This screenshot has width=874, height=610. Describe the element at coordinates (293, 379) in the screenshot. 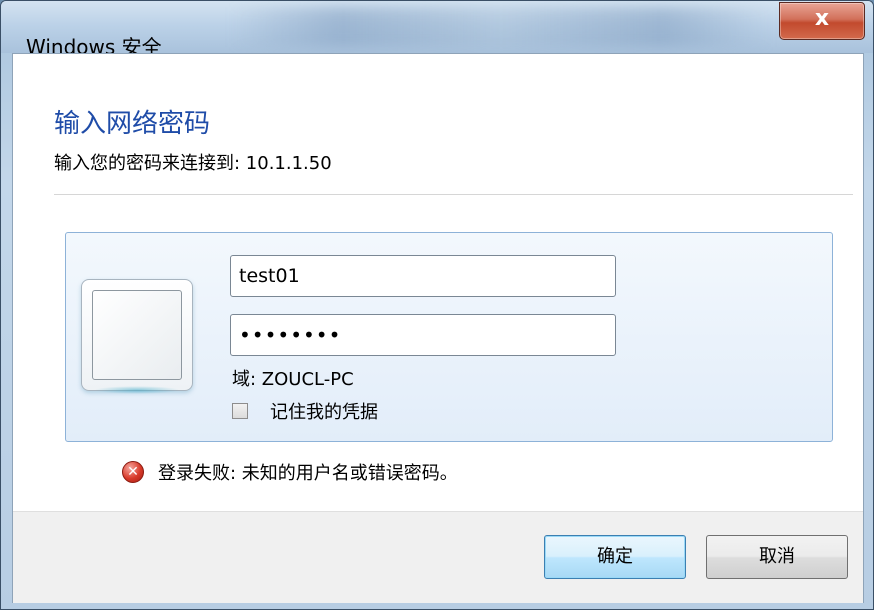

I see `domain-label: 域: ZOUCL-PC` at that location.